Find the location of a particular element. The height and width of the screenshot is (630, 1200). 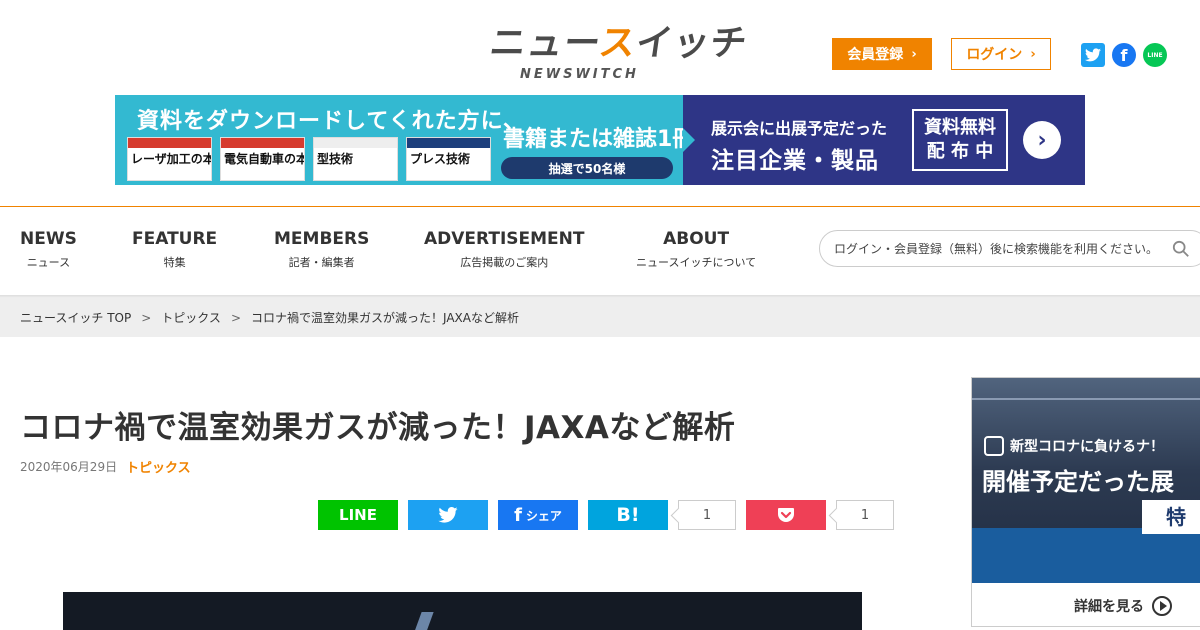

article-hero-image is located at coordinates (462, 611).